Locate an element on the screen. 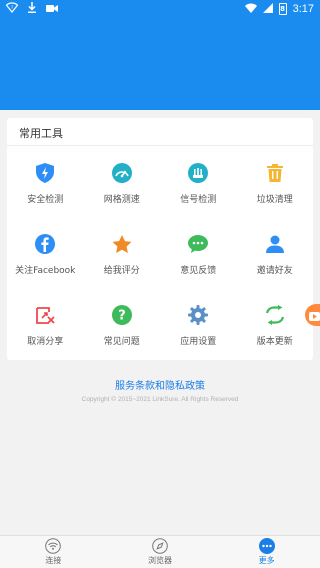 Image resolution: width=320 pixels, height=568 pixels. refresh-arrows-icon is located at coordinates (275, 315).